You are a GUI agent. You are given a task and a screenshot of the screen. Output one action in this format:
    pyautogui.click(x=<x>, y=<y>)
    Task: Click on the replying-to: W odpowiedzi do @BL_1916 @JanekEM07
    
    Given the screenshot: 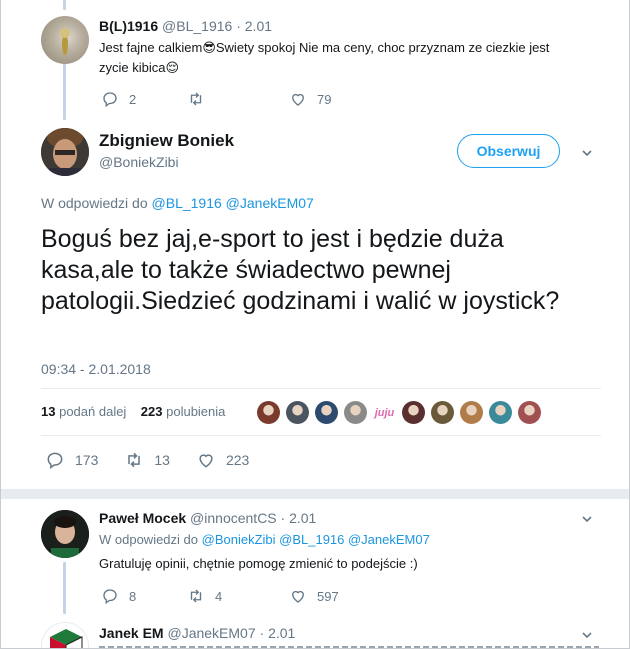 What is the action you would take?
    pyautogui.click(x=177, y=203)
    